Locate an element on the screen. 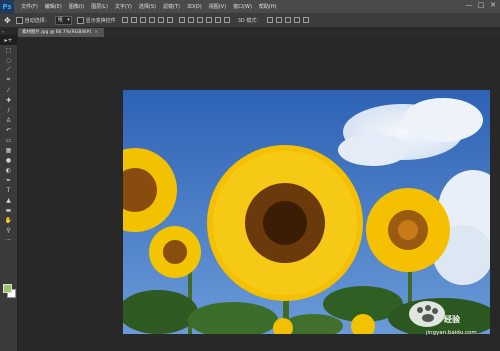 The width and height of the screenshot is (500, 351). auto-select-value: 组 is located at coordinates (63, 20).